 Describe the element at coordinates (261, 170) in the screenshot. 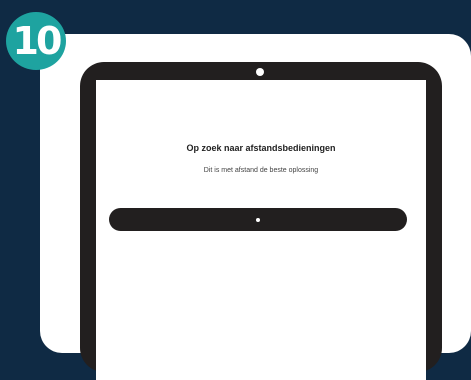

I see `screen-subtitle: Dit is met afstand de beste oplossing` at that location.